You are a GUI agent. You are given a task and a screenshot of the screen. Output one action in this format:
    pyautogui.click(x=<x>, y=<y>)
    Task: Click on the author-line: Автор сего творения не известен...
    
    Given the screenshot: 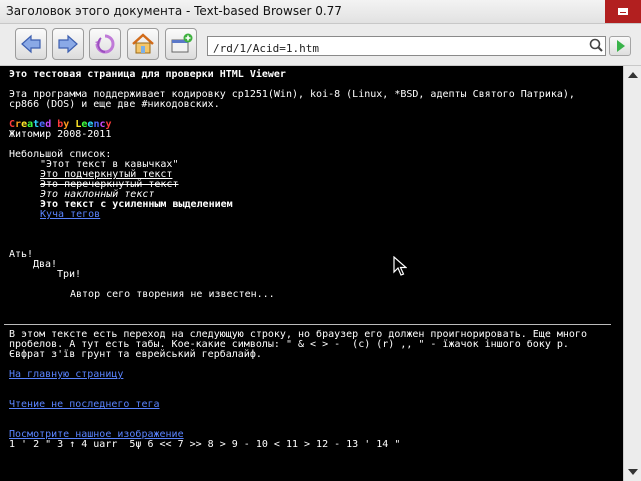 What is the action you would take?
    pyautogui.click(x=172, y=294)
    